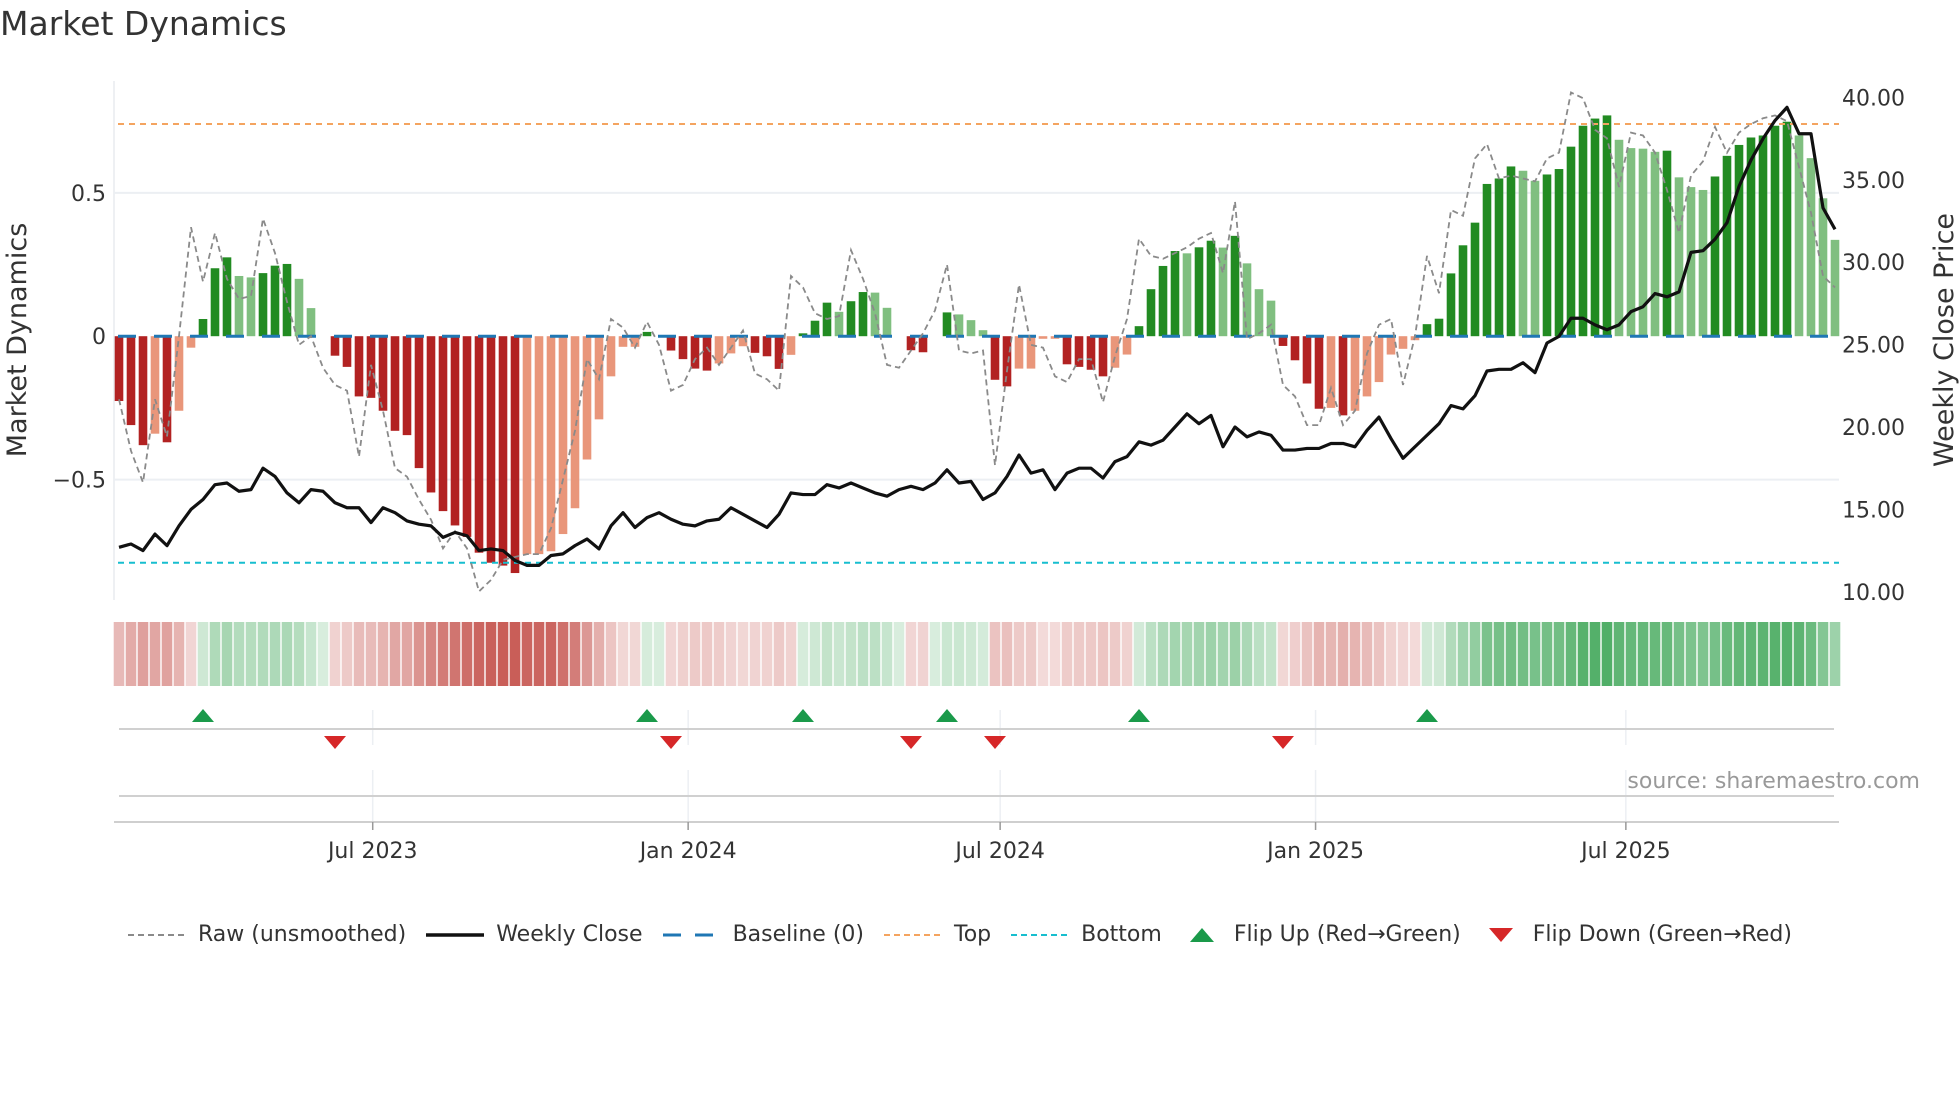  I want to click on legend-label-raw: Raw (unsmoothed), so click(302, 934).